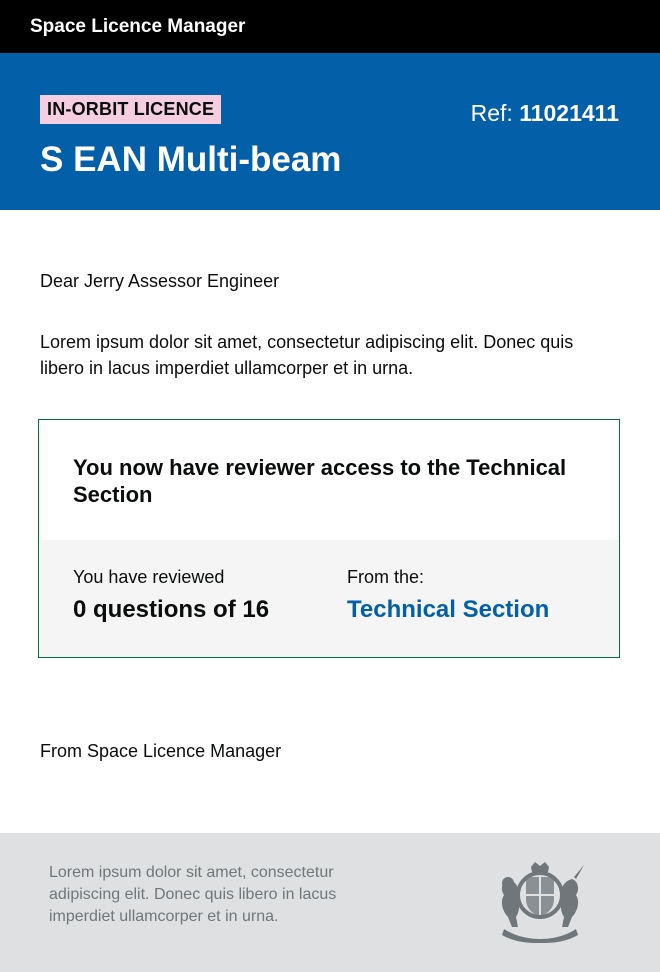 This screenshot has width=660, height=972. Describe the element at coordinates (448, 610) in the screenshot. I see `technical-section-link: Technical Section` at that location.